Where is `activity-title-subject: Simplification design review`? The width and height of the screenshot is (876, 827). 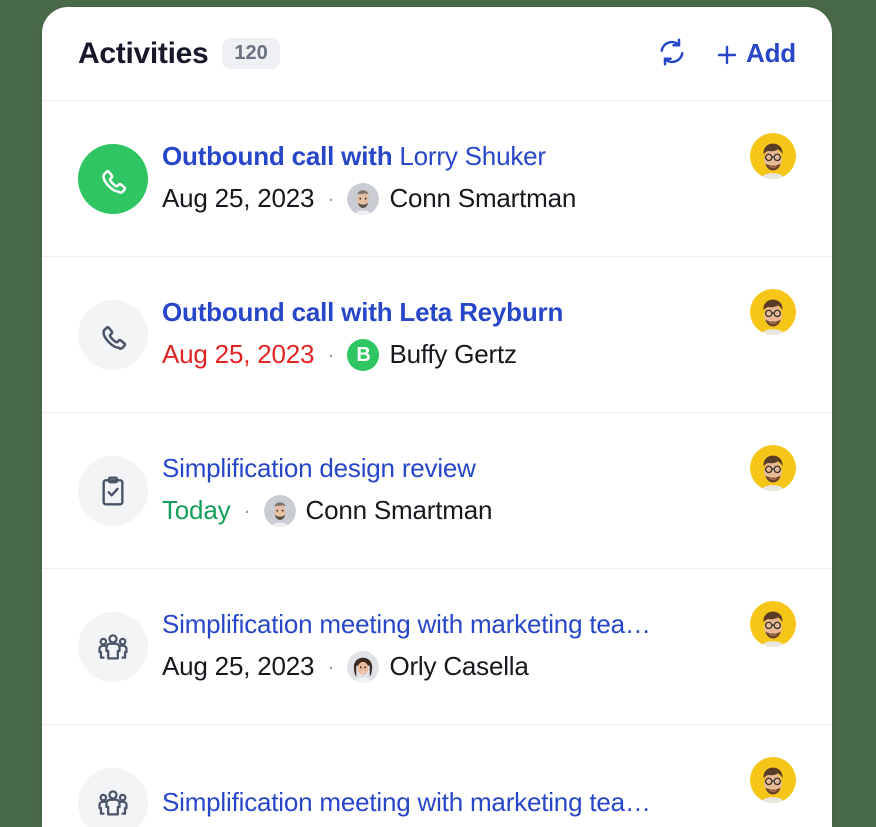
activity-title-subject: Simplification design review is located at coordinates (319, 468).